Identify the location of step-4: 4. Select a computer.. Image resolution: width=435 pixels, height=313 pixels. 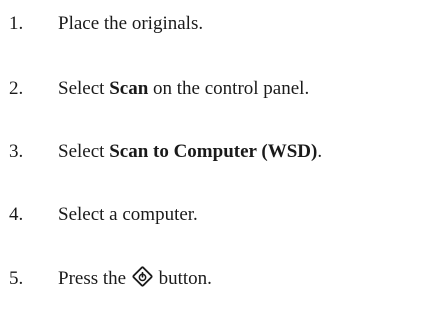
(99, 215).